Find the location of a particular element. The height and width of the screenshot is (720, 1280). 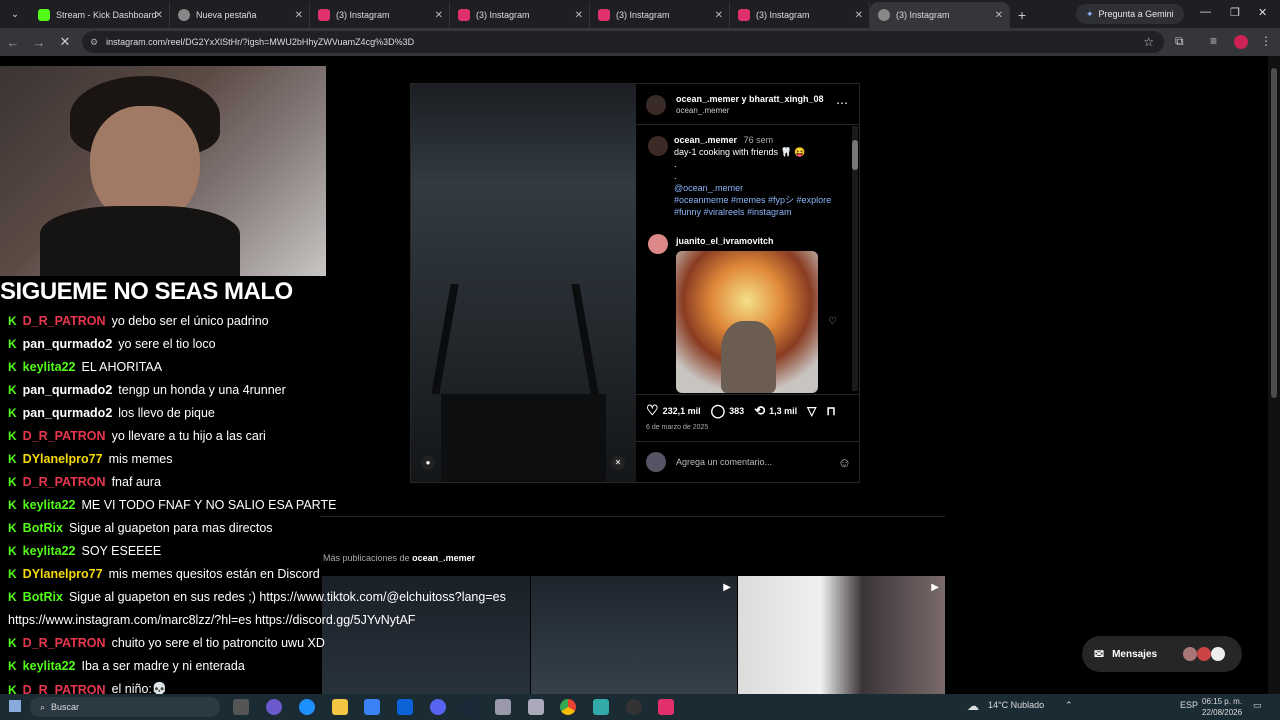

edge-icon is located at coordinates (307, 707).